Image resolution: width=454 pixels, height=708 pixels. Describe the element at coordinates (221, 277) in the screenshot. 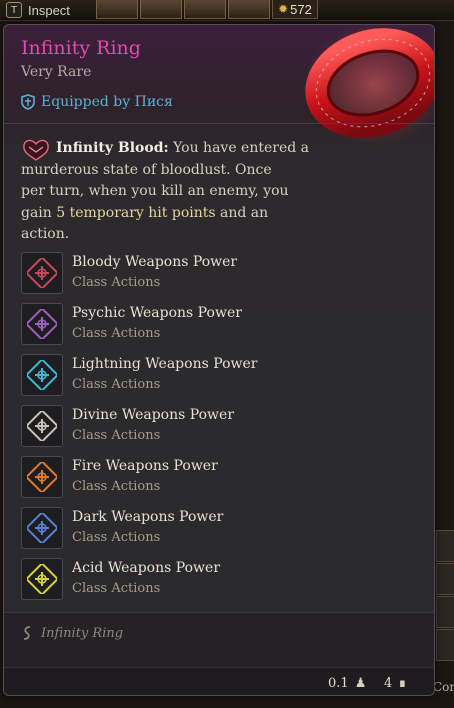

I see `action-bloody-weapons-power: Bloody Weapons Power Class Actions` at that location.